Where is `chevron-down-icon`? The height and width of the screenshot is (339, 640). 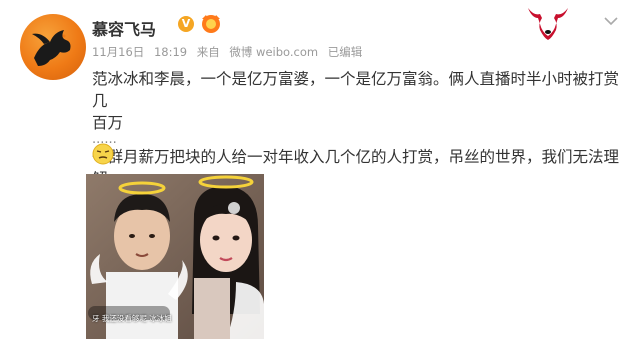
chevron-down-icon is located at coordinates (611, 21).